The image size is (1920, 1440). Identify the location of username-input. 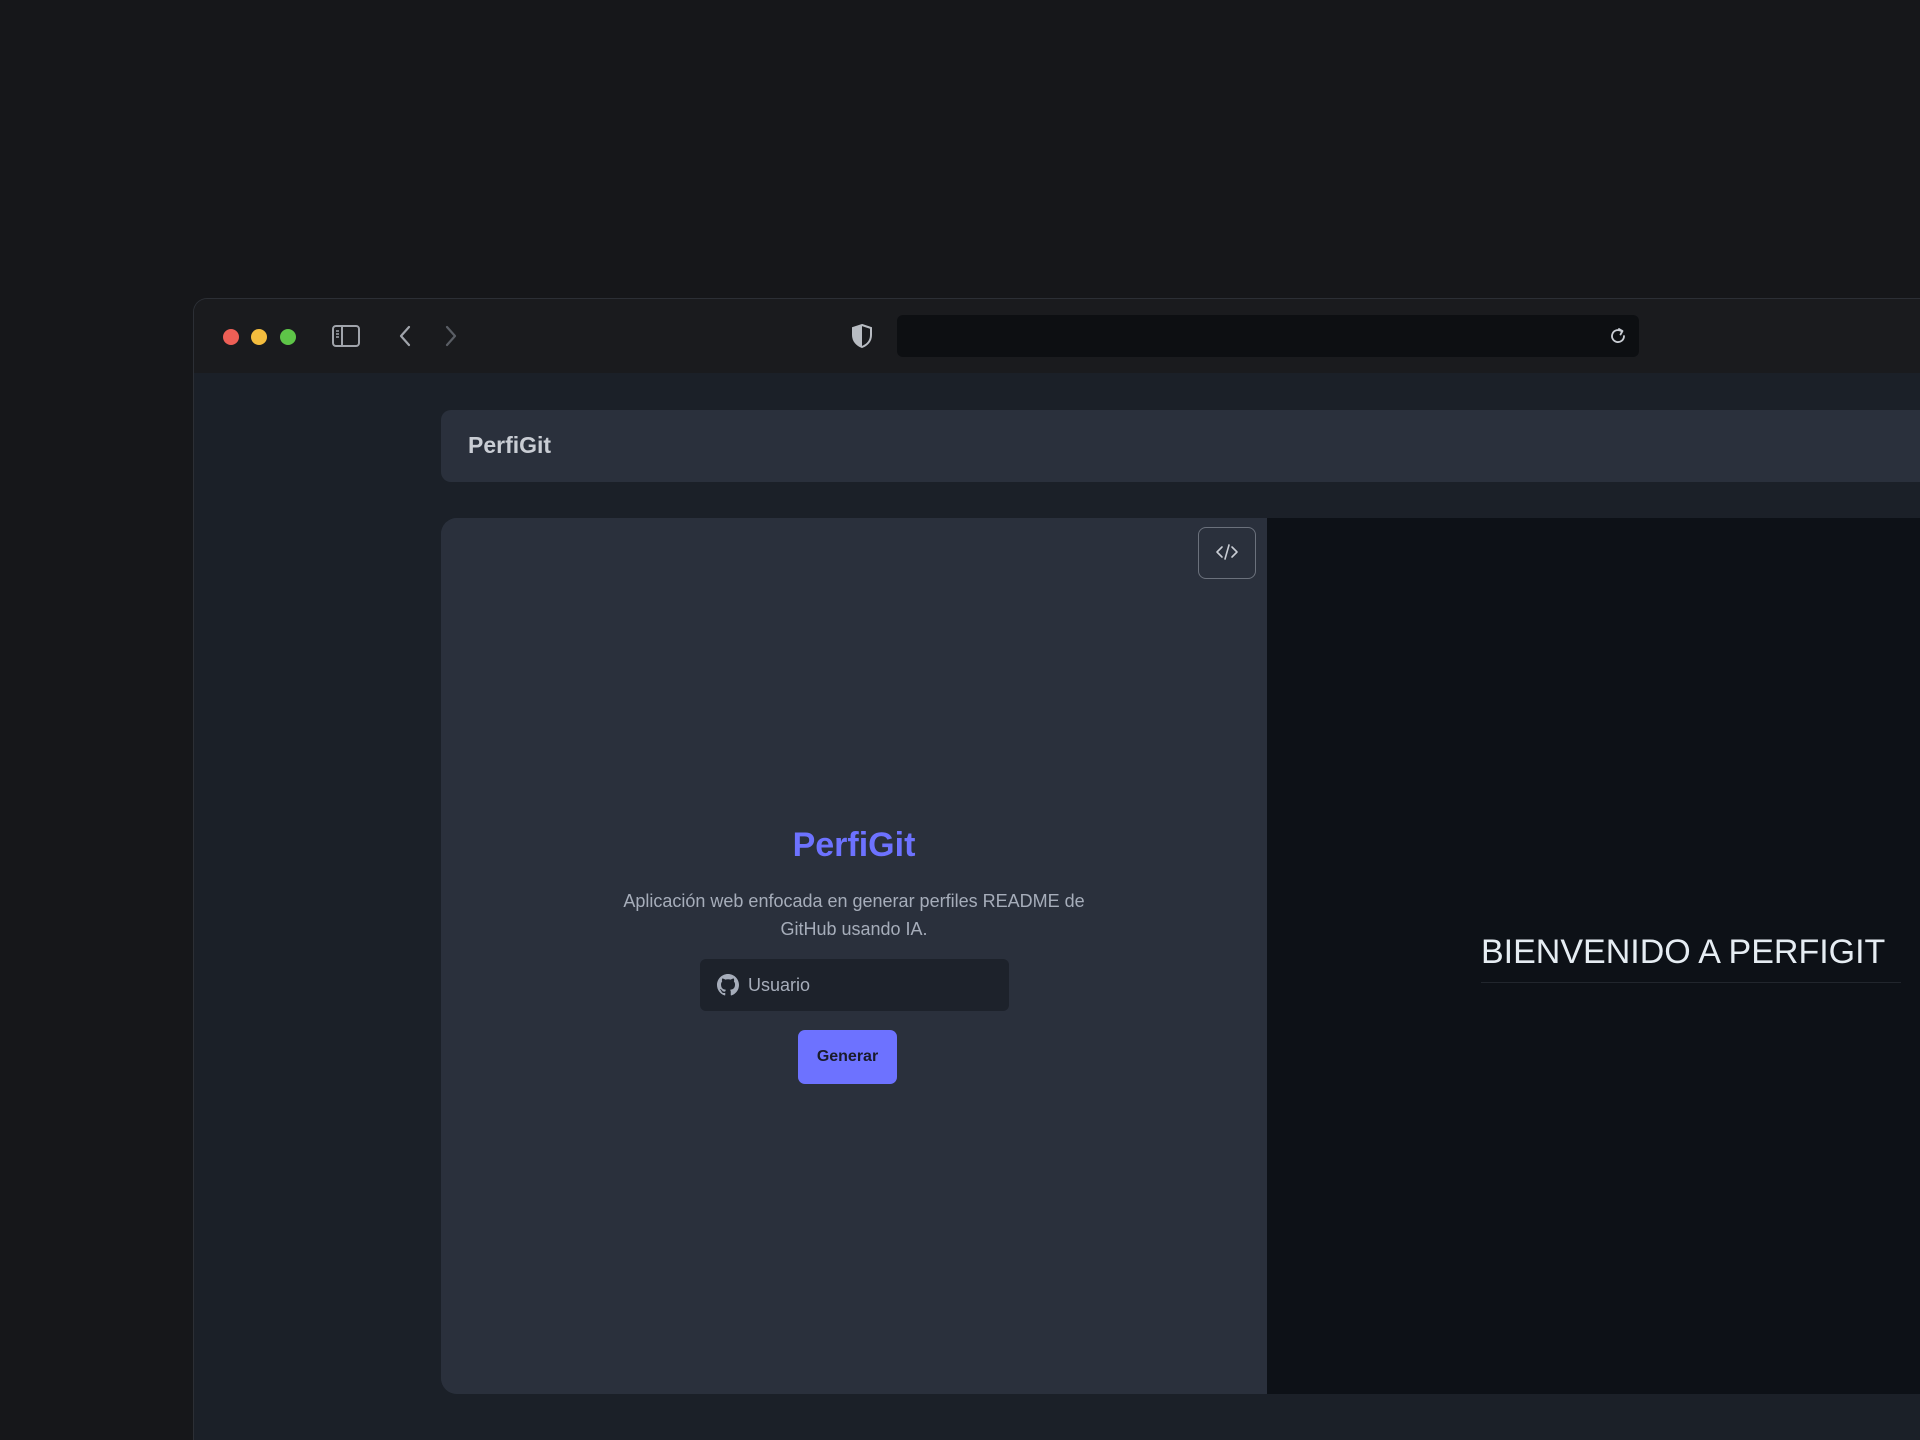
(873, 985).